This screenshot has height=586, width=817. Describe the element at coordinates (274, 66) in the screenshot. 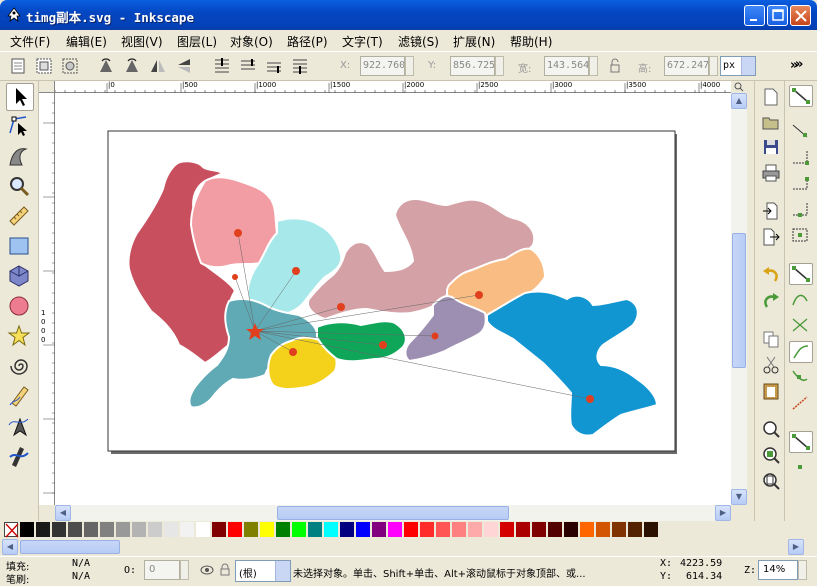

I see `lower-icon` at that location.